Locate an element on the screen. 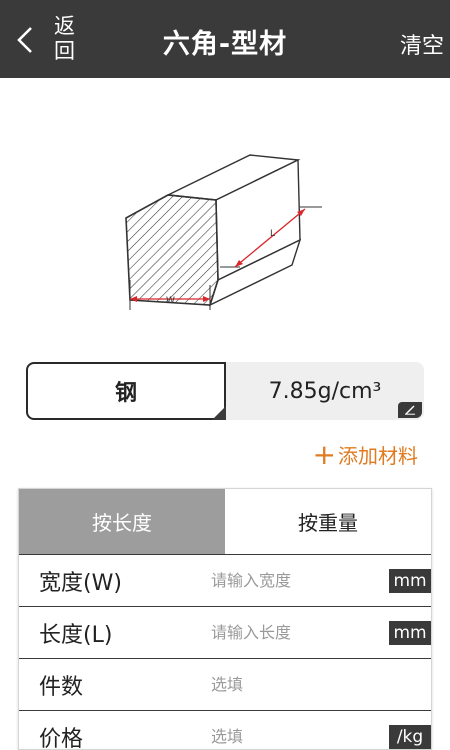 The height and width of the screenshot is (750, 450). add-material-button: + 添加材料 is located at coordinates (365, 454).